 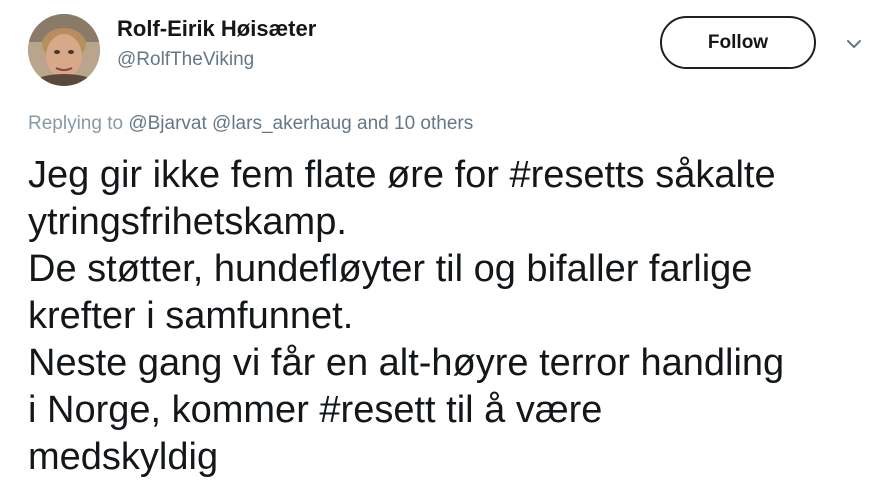 I want to click on tweet-text-line: ytringsfrihetskamp., so click(x=187, y=222).